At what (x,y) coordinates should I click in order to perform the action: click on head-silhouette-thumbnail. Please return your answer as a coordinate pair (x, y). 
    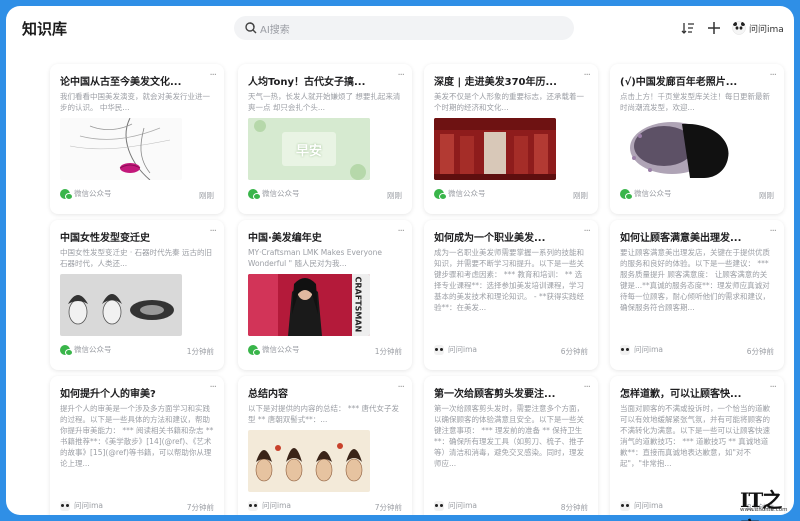
    Looking at the image, I should click on (681, 149).